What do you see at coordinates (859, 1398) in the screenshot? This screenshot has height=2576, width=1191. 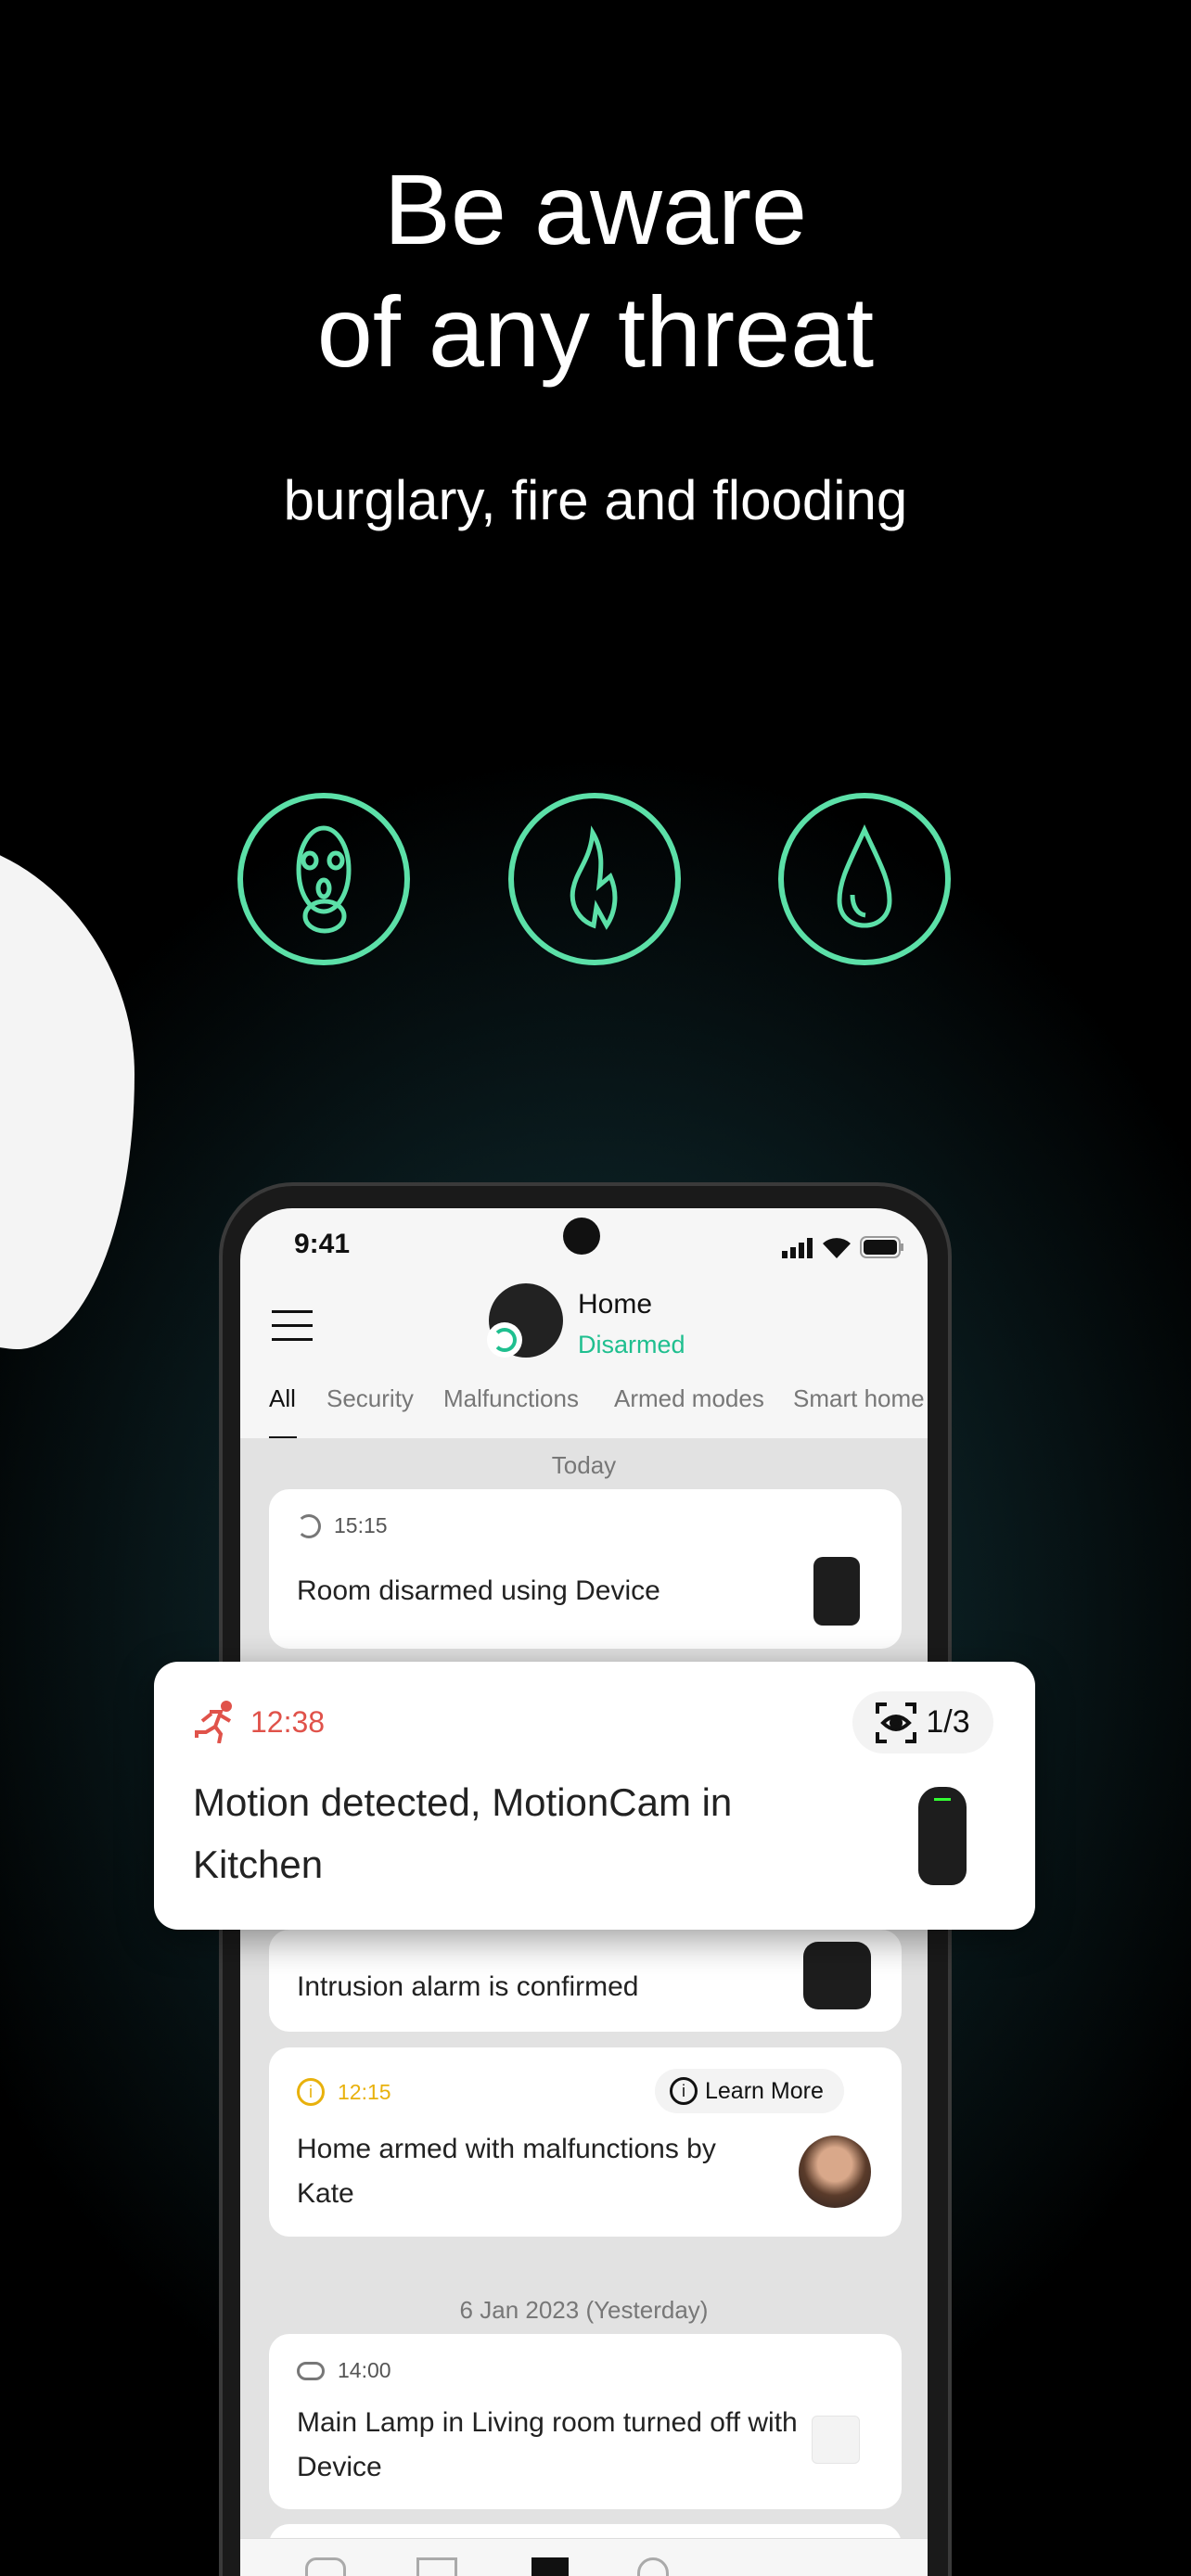 I see `tab-smart-home: Smart home` at bounding box center [859, 1398].